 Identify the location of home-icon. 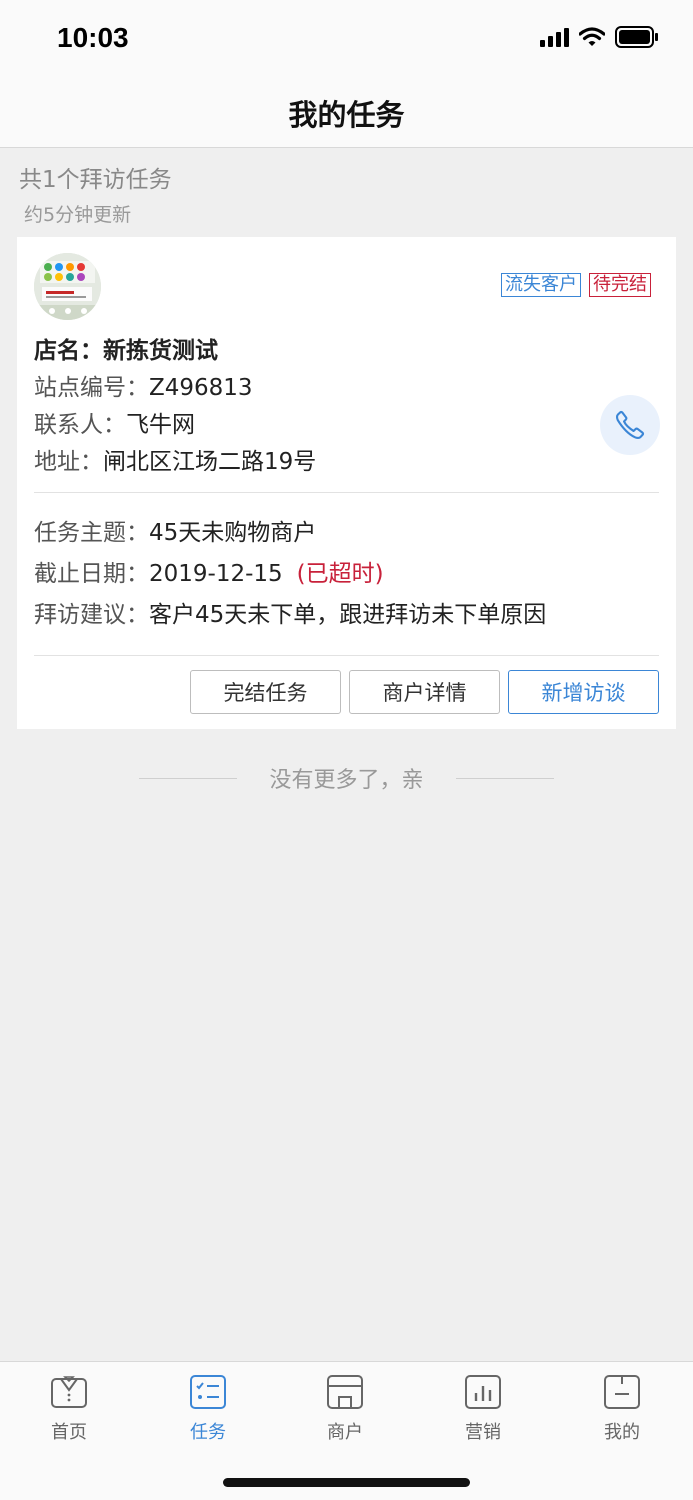
(69, 1392).